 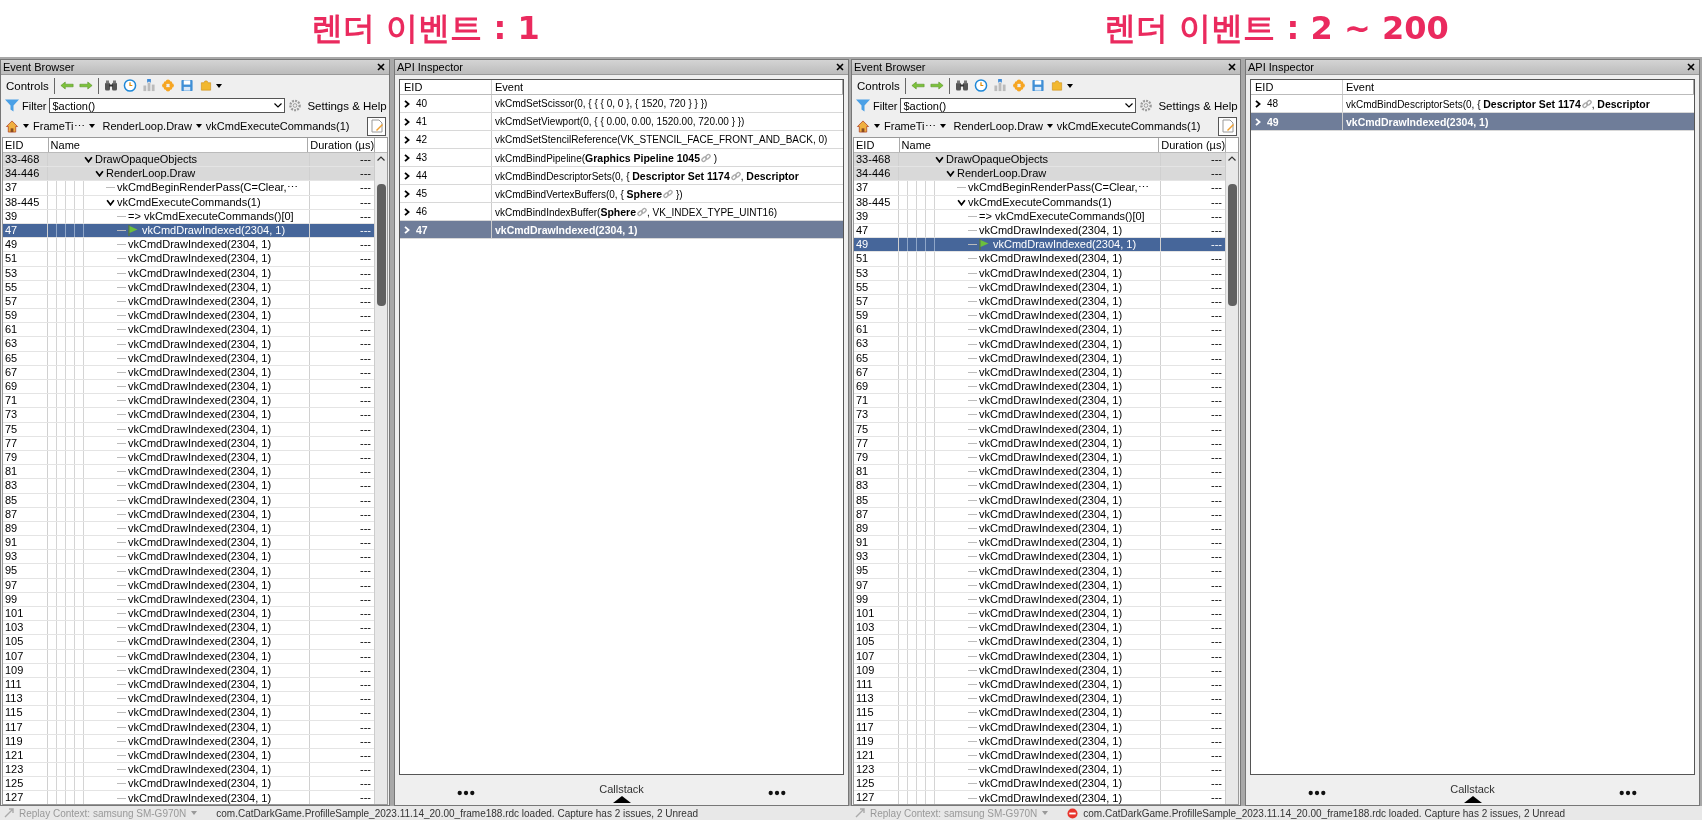 I want to click on event-row: 111 vkCmdDrawIndexed(2304, 1) ---, so click(x=188, y=685).